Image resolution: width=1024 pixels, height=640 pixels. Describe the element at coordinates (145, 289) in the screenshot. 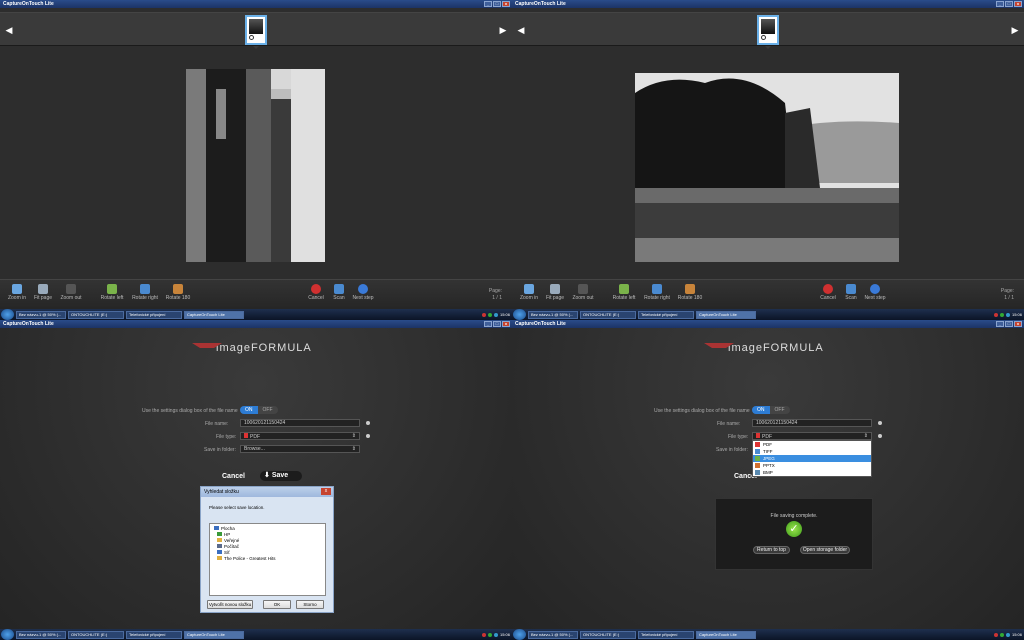

I see `rotate-right-icon` at that location.